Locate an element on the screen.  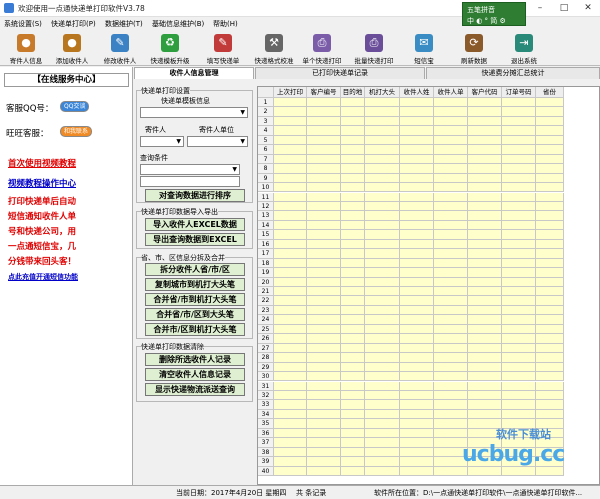
toolbar-button-person: ● 寄件人信息 is located at coordinates (26, 48).